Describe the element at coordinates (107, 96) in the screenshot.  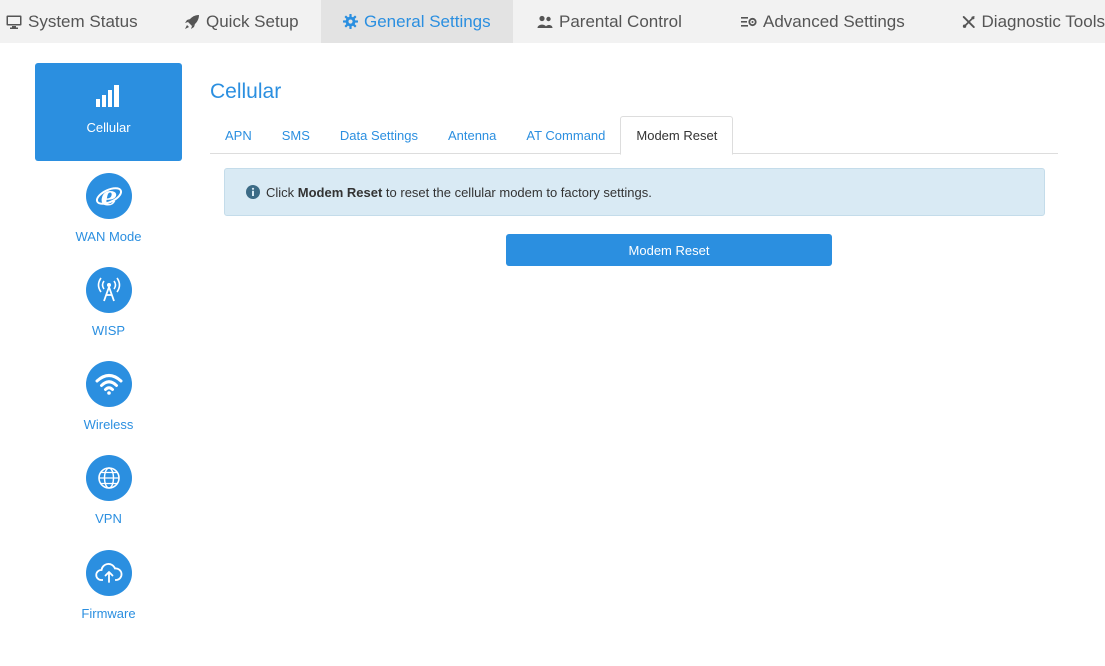
I see `signal-bars-icon` at that location.